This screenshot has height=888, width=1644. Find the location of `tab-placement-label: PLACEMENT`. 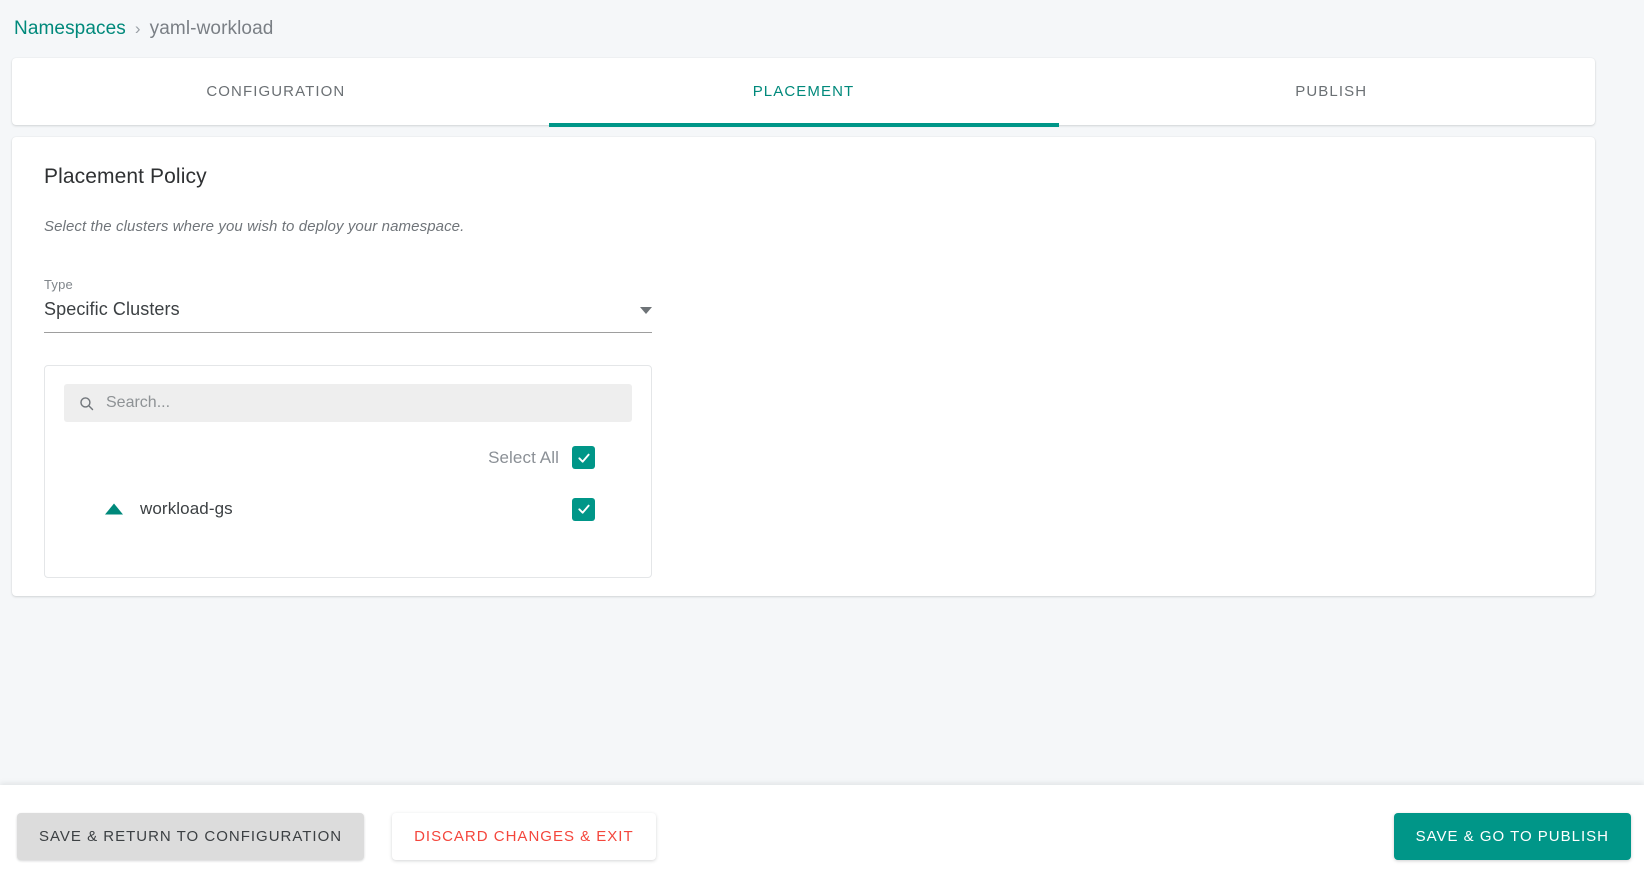

tab-placement-label: PLACEMENT is located at coordinates (803, 91).